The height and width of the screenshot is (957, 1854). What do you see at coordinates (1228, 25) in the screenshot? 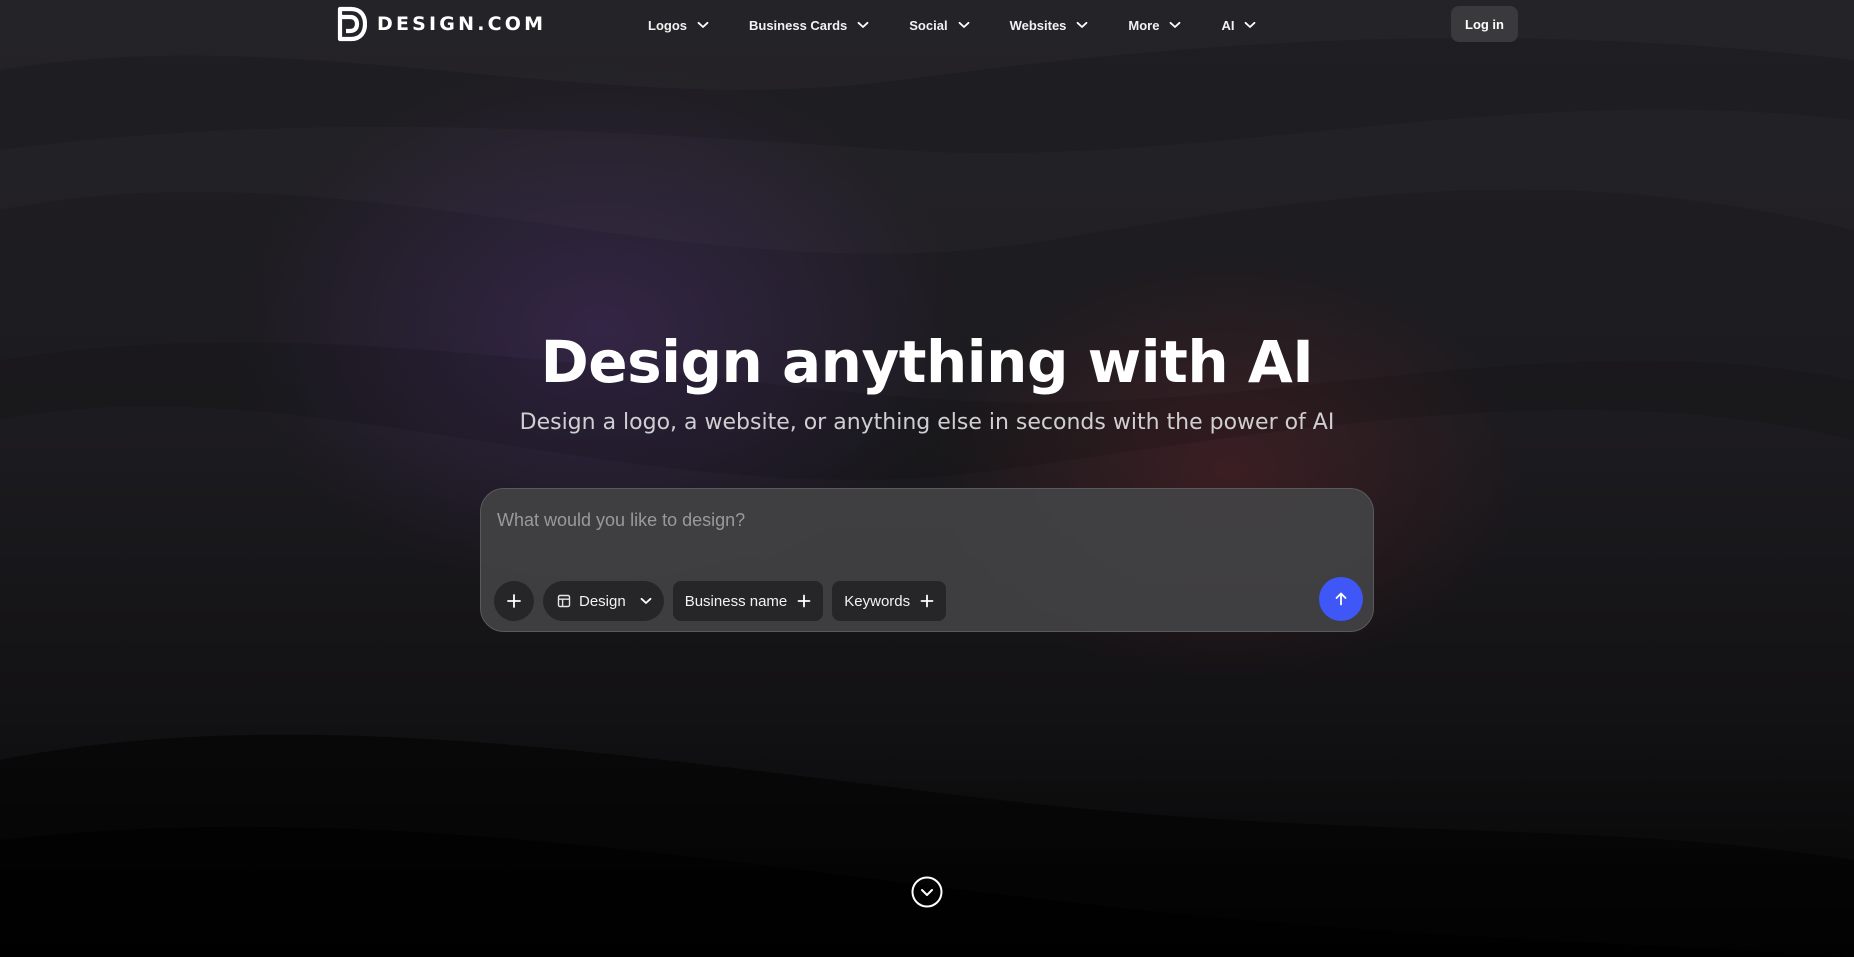
I see `nav-item-label: AI` at bounding box center [1228, 25].